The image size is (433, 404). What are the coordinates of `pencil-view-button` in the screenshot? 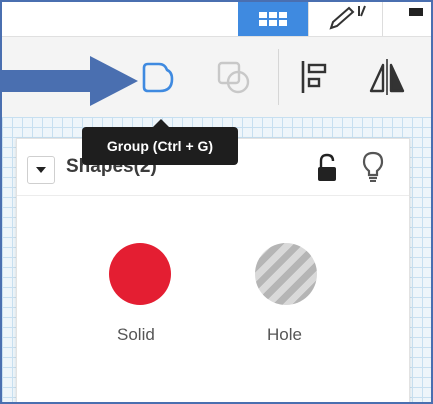 It's located at (345, 19).